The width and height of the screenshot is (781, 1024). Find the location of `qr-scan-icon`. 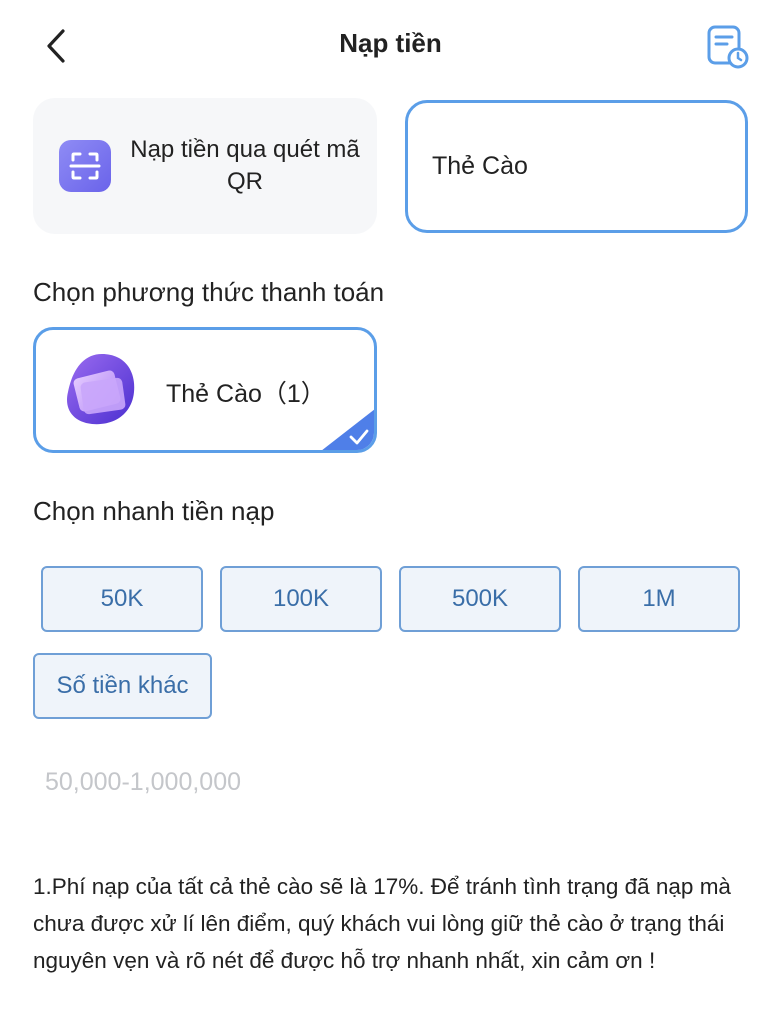

qr-scan-icon is located at coordinates (85, 166).